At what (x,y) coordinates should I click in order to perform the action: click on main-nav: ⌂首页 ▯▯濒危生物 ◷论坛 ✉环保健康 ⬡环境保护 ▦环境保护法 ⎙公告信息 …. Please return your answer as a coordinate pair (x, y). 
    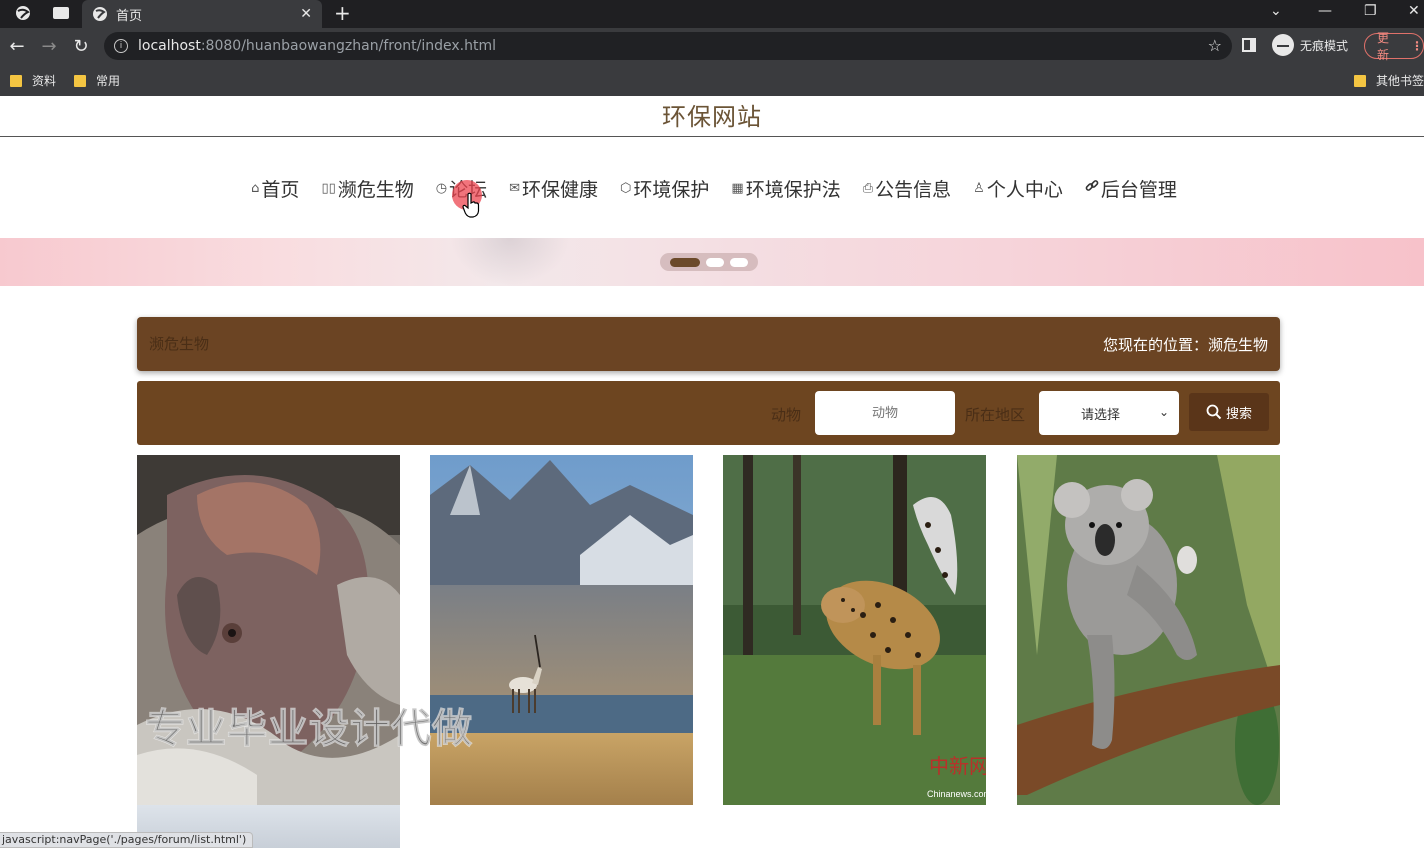
    Looking at the image, I should click on (712, 188).